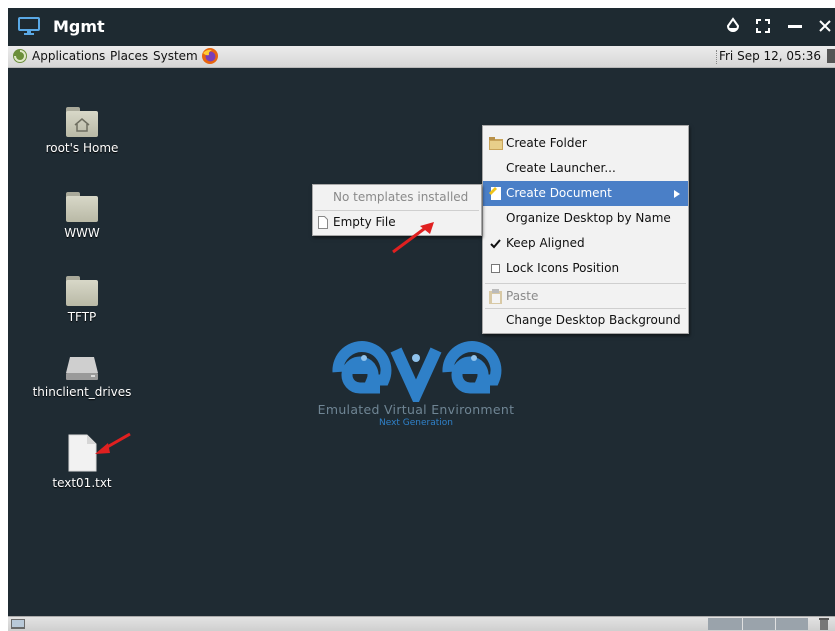  I want to click on menu-item-organize-desktop: Organize Desktop by Name, so click(585, 218).